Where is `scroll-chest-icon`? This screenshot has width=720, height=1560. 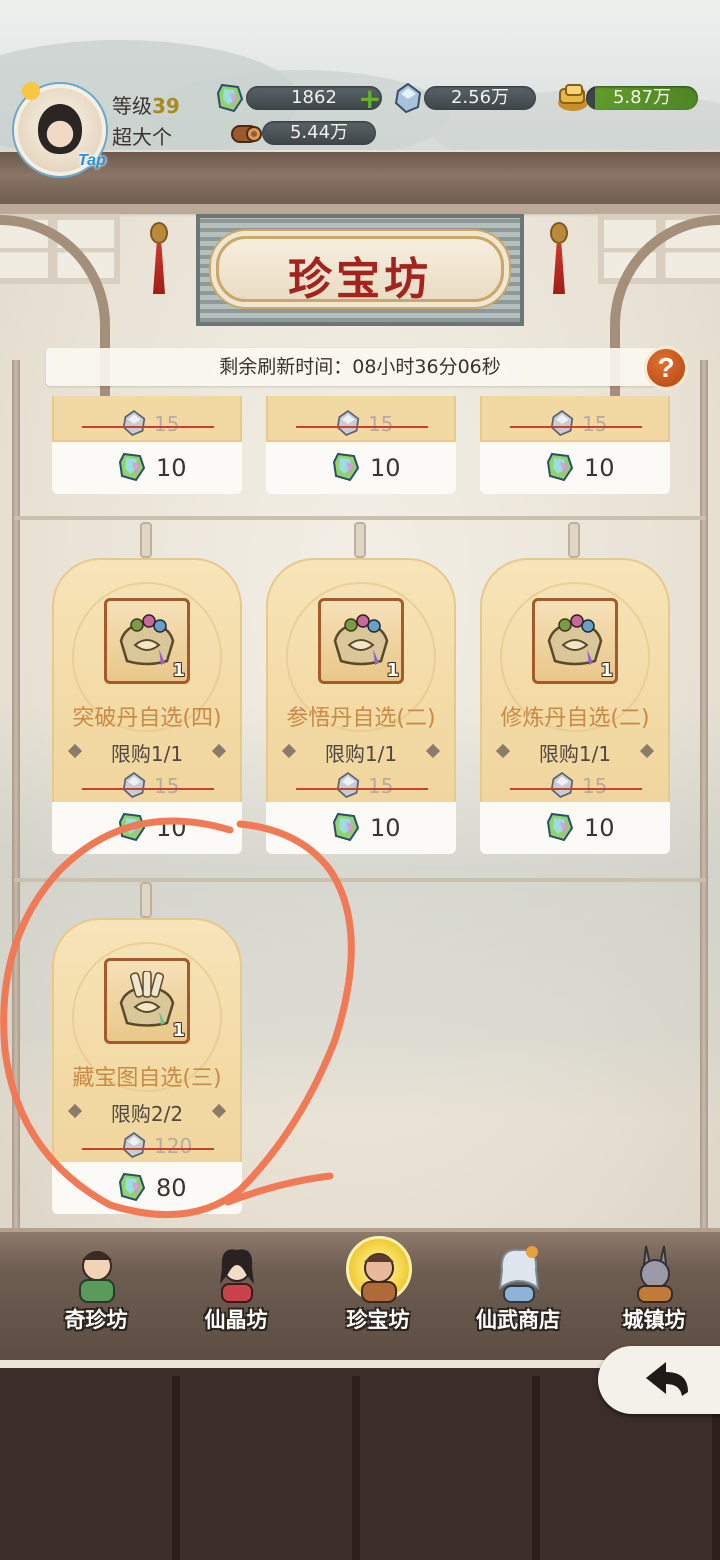
scroll-chest-icon is located at coordinates (147, 999).